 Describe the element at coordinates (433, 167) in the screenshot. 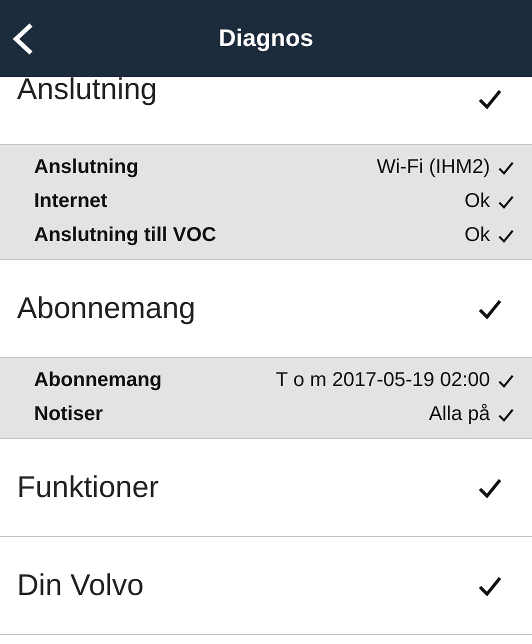

I see `detail-value: Wi-Fi (IHM2)` at that location.